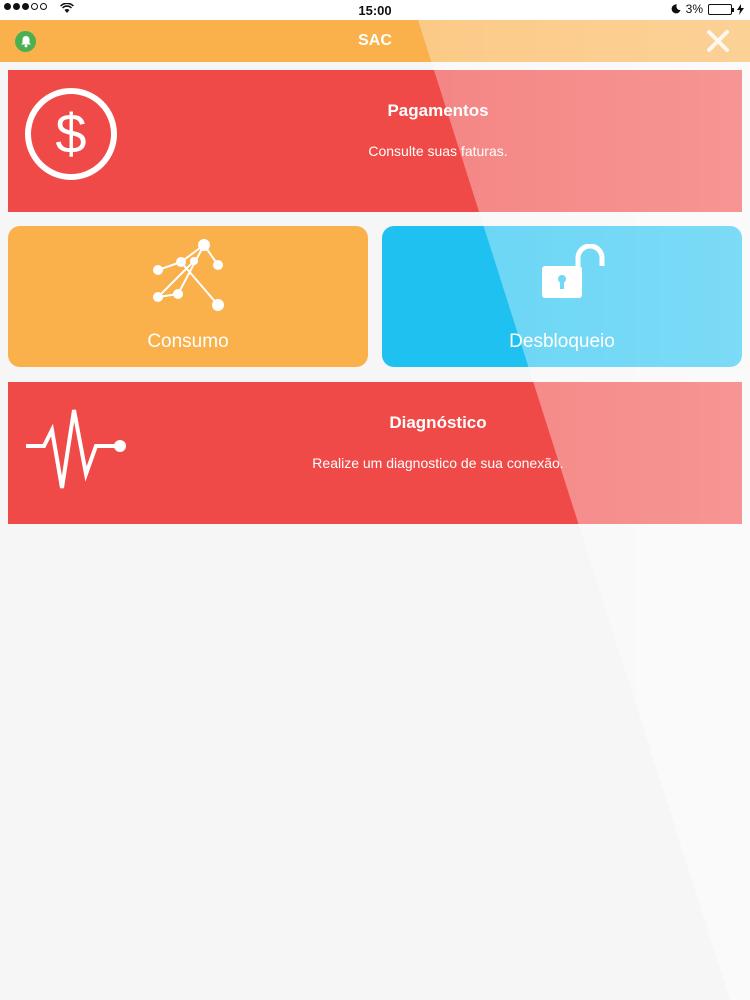 This screenshot has width=750, height=1000. I want to click on page-title: SAC, so click(375, 40).